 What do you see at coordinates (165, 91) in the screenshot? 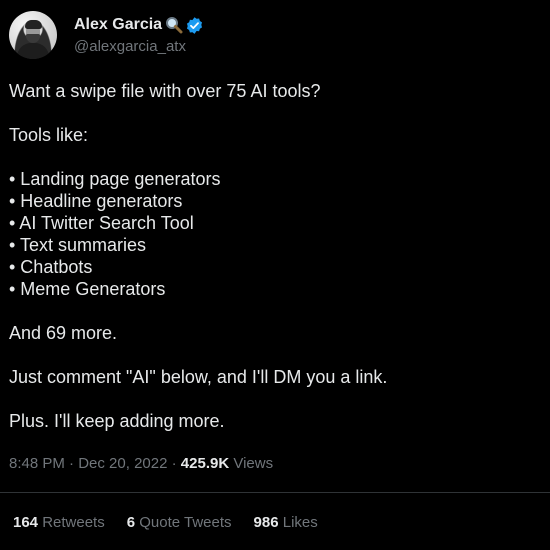
I see `tweet-line: Want a swipe file with over 75 AI tools?` at bounding box center [165, 91].